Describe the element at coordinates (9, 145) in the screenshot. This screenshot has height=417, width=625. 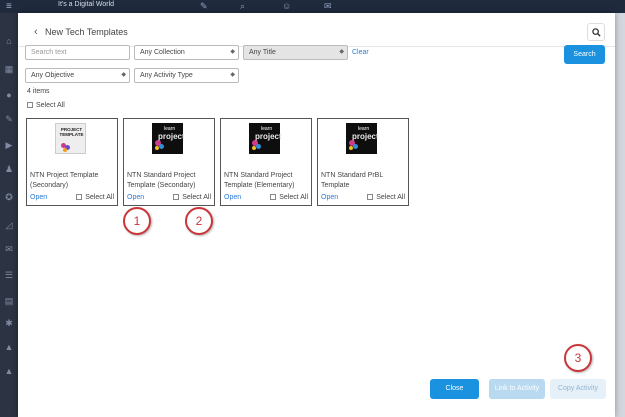
I see `play-icon: ▶` at that location.